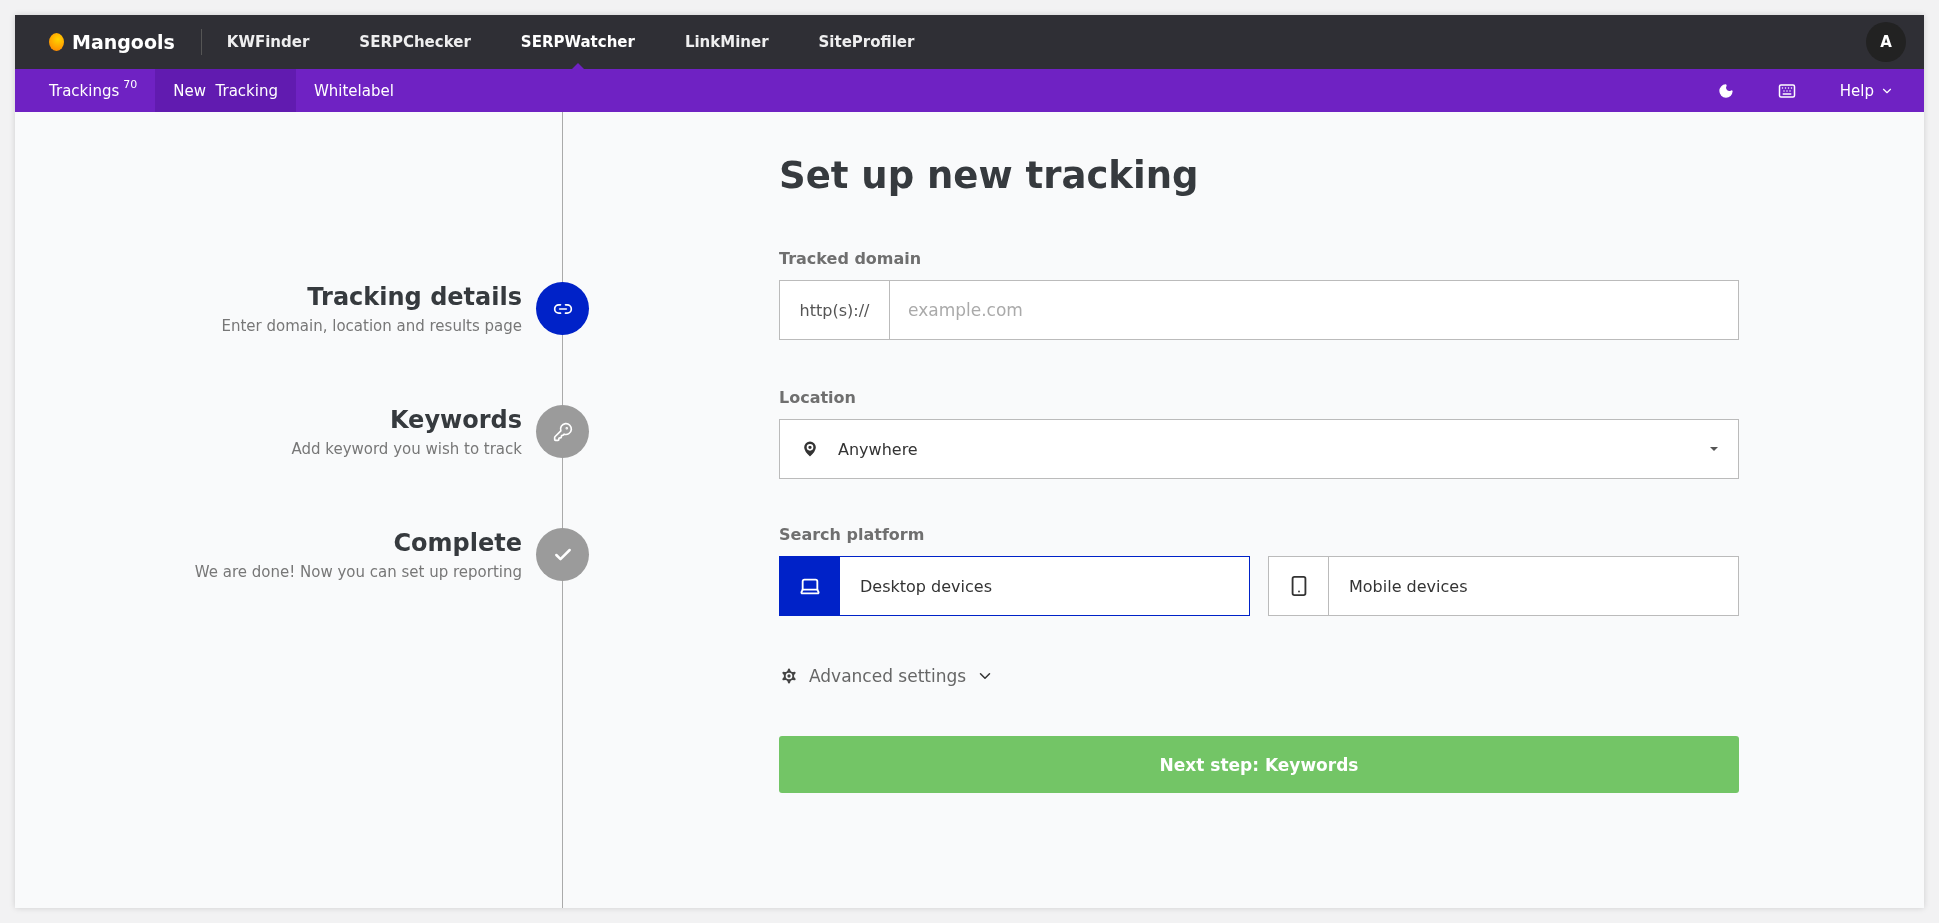  What do you see at coordinates (1259, 449) in the screenshot?
I see `location-select: Anywhere` at bounding box center [1259, 449].